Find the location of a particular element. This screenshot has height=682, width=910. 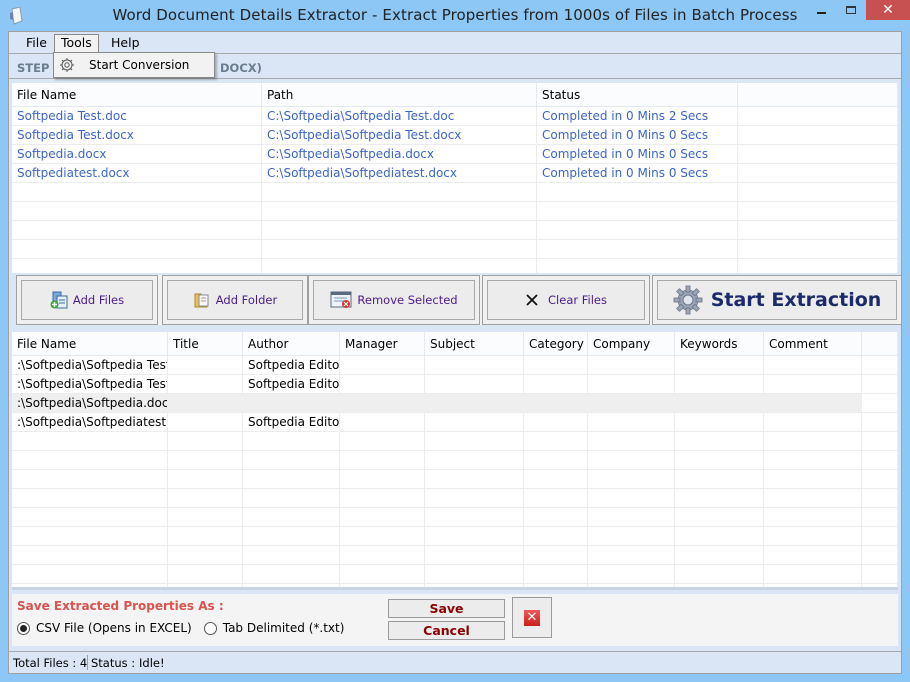

column-header: Category is located at coordinates (556, 343).